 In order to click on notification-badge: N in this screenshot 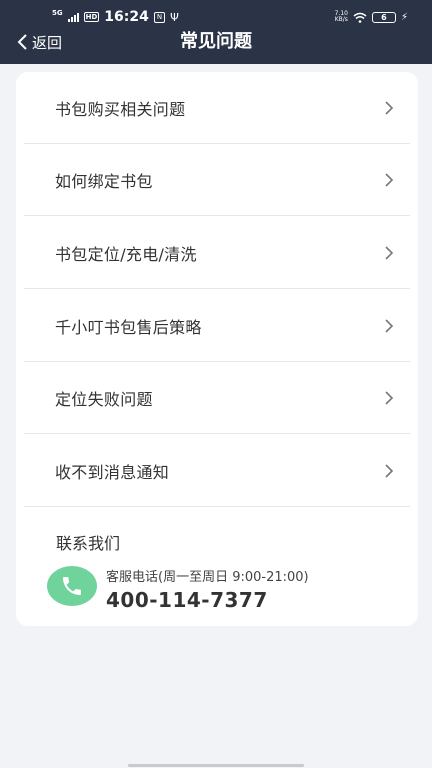, I will do `click(159, 17)`.